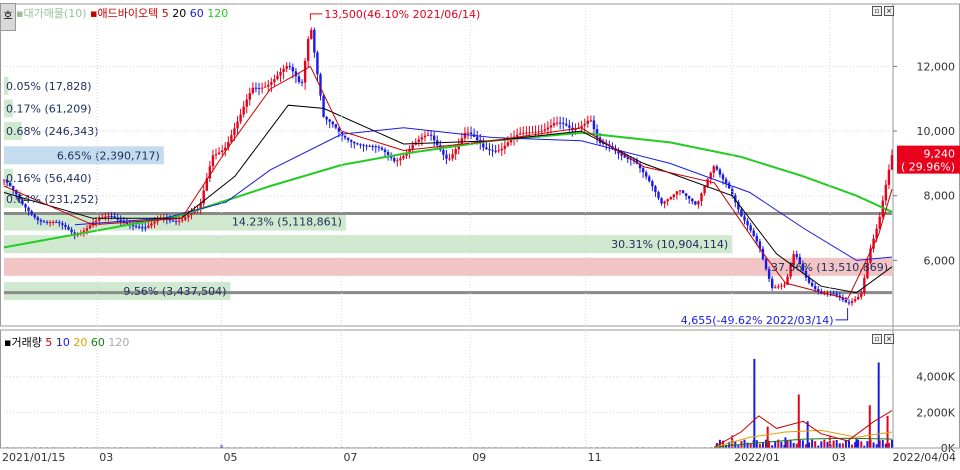 The height and width of the screenshot is (470, 960). I want to click on legend-prefix: ▪대가매물(10), so click(51, 13).